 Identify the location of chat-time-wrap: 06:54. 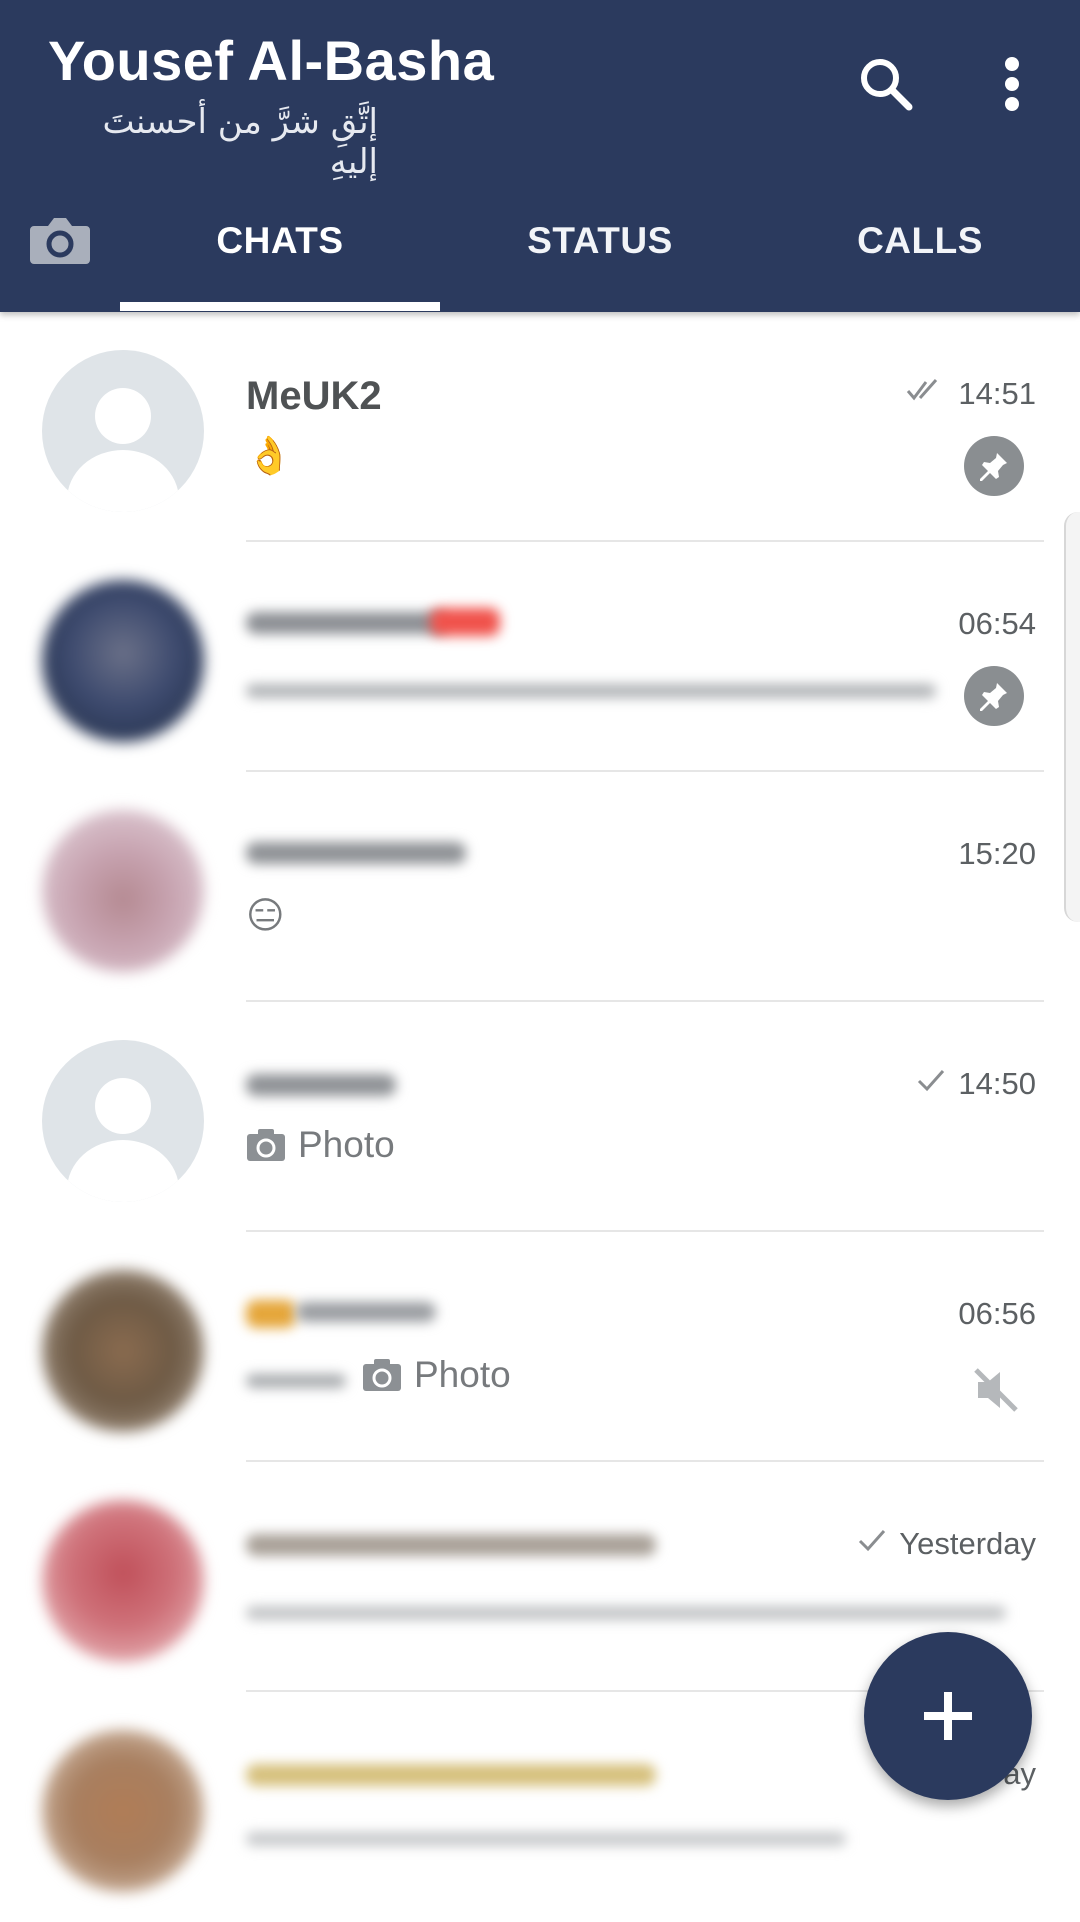
(997, 624).